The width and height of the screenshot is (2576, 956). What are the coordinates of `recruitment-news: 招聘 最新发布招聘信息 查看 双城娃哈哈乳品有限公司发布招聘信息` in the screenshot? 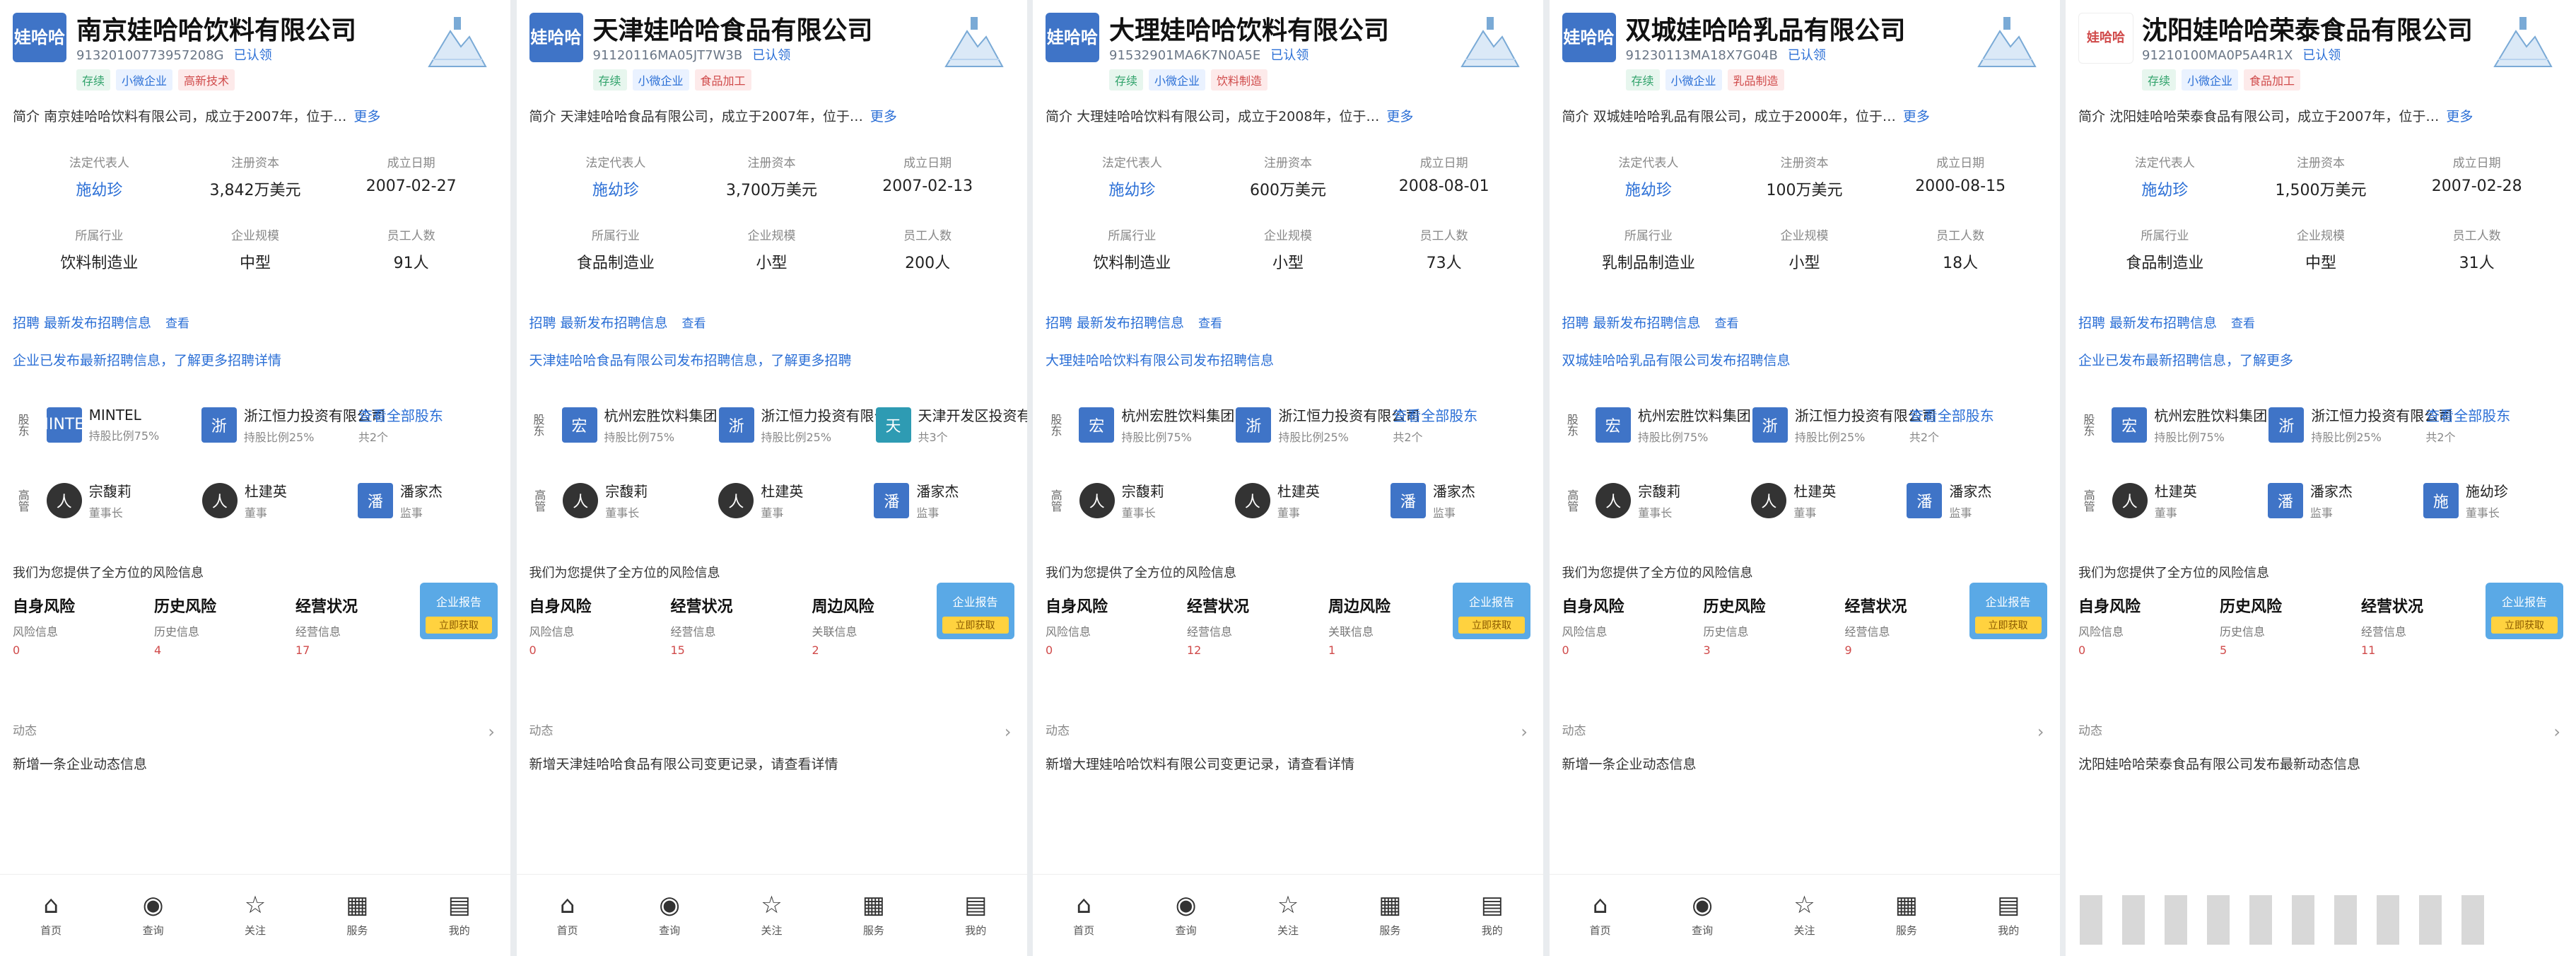 It's located at (1805, 321).